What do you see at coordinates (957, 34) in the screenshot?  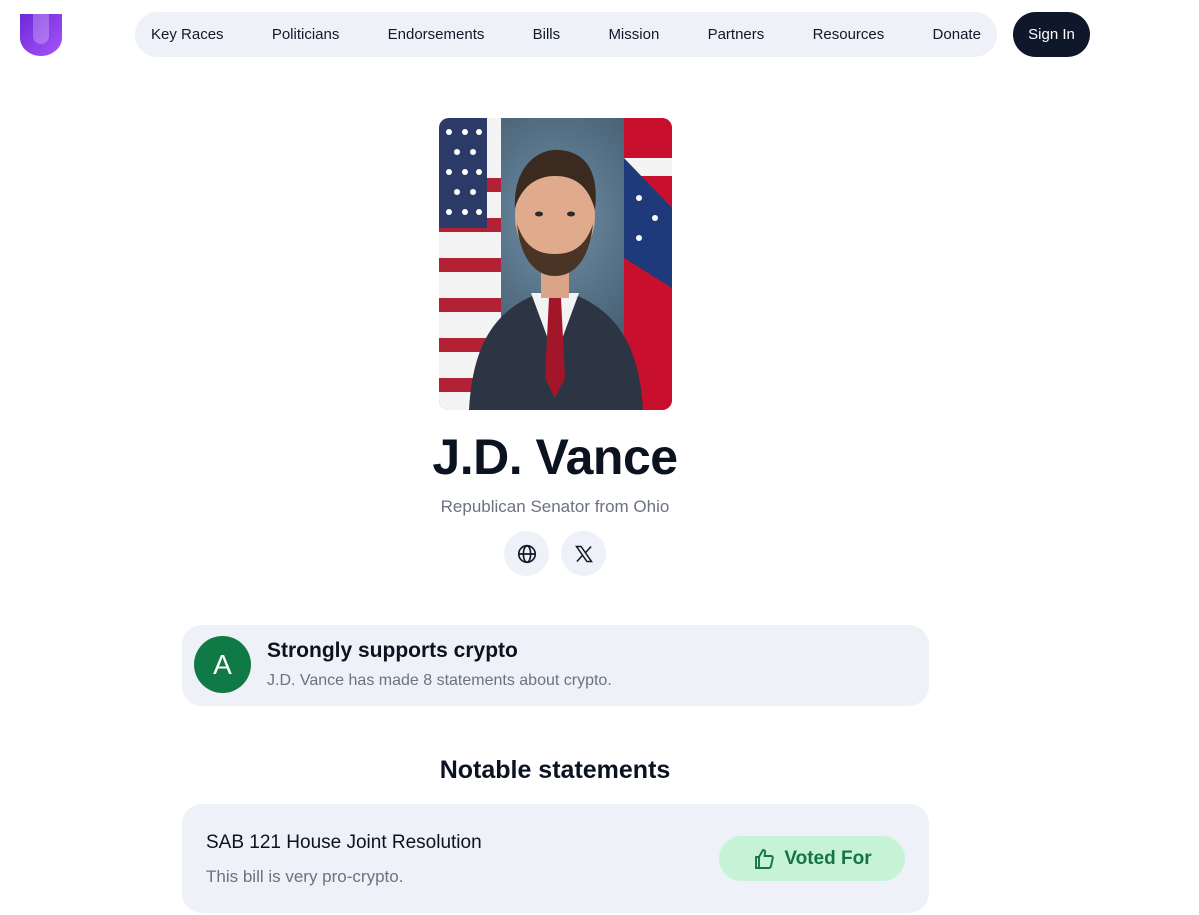 I see `nav-donate: Donate` at bounding box center [957, 34].